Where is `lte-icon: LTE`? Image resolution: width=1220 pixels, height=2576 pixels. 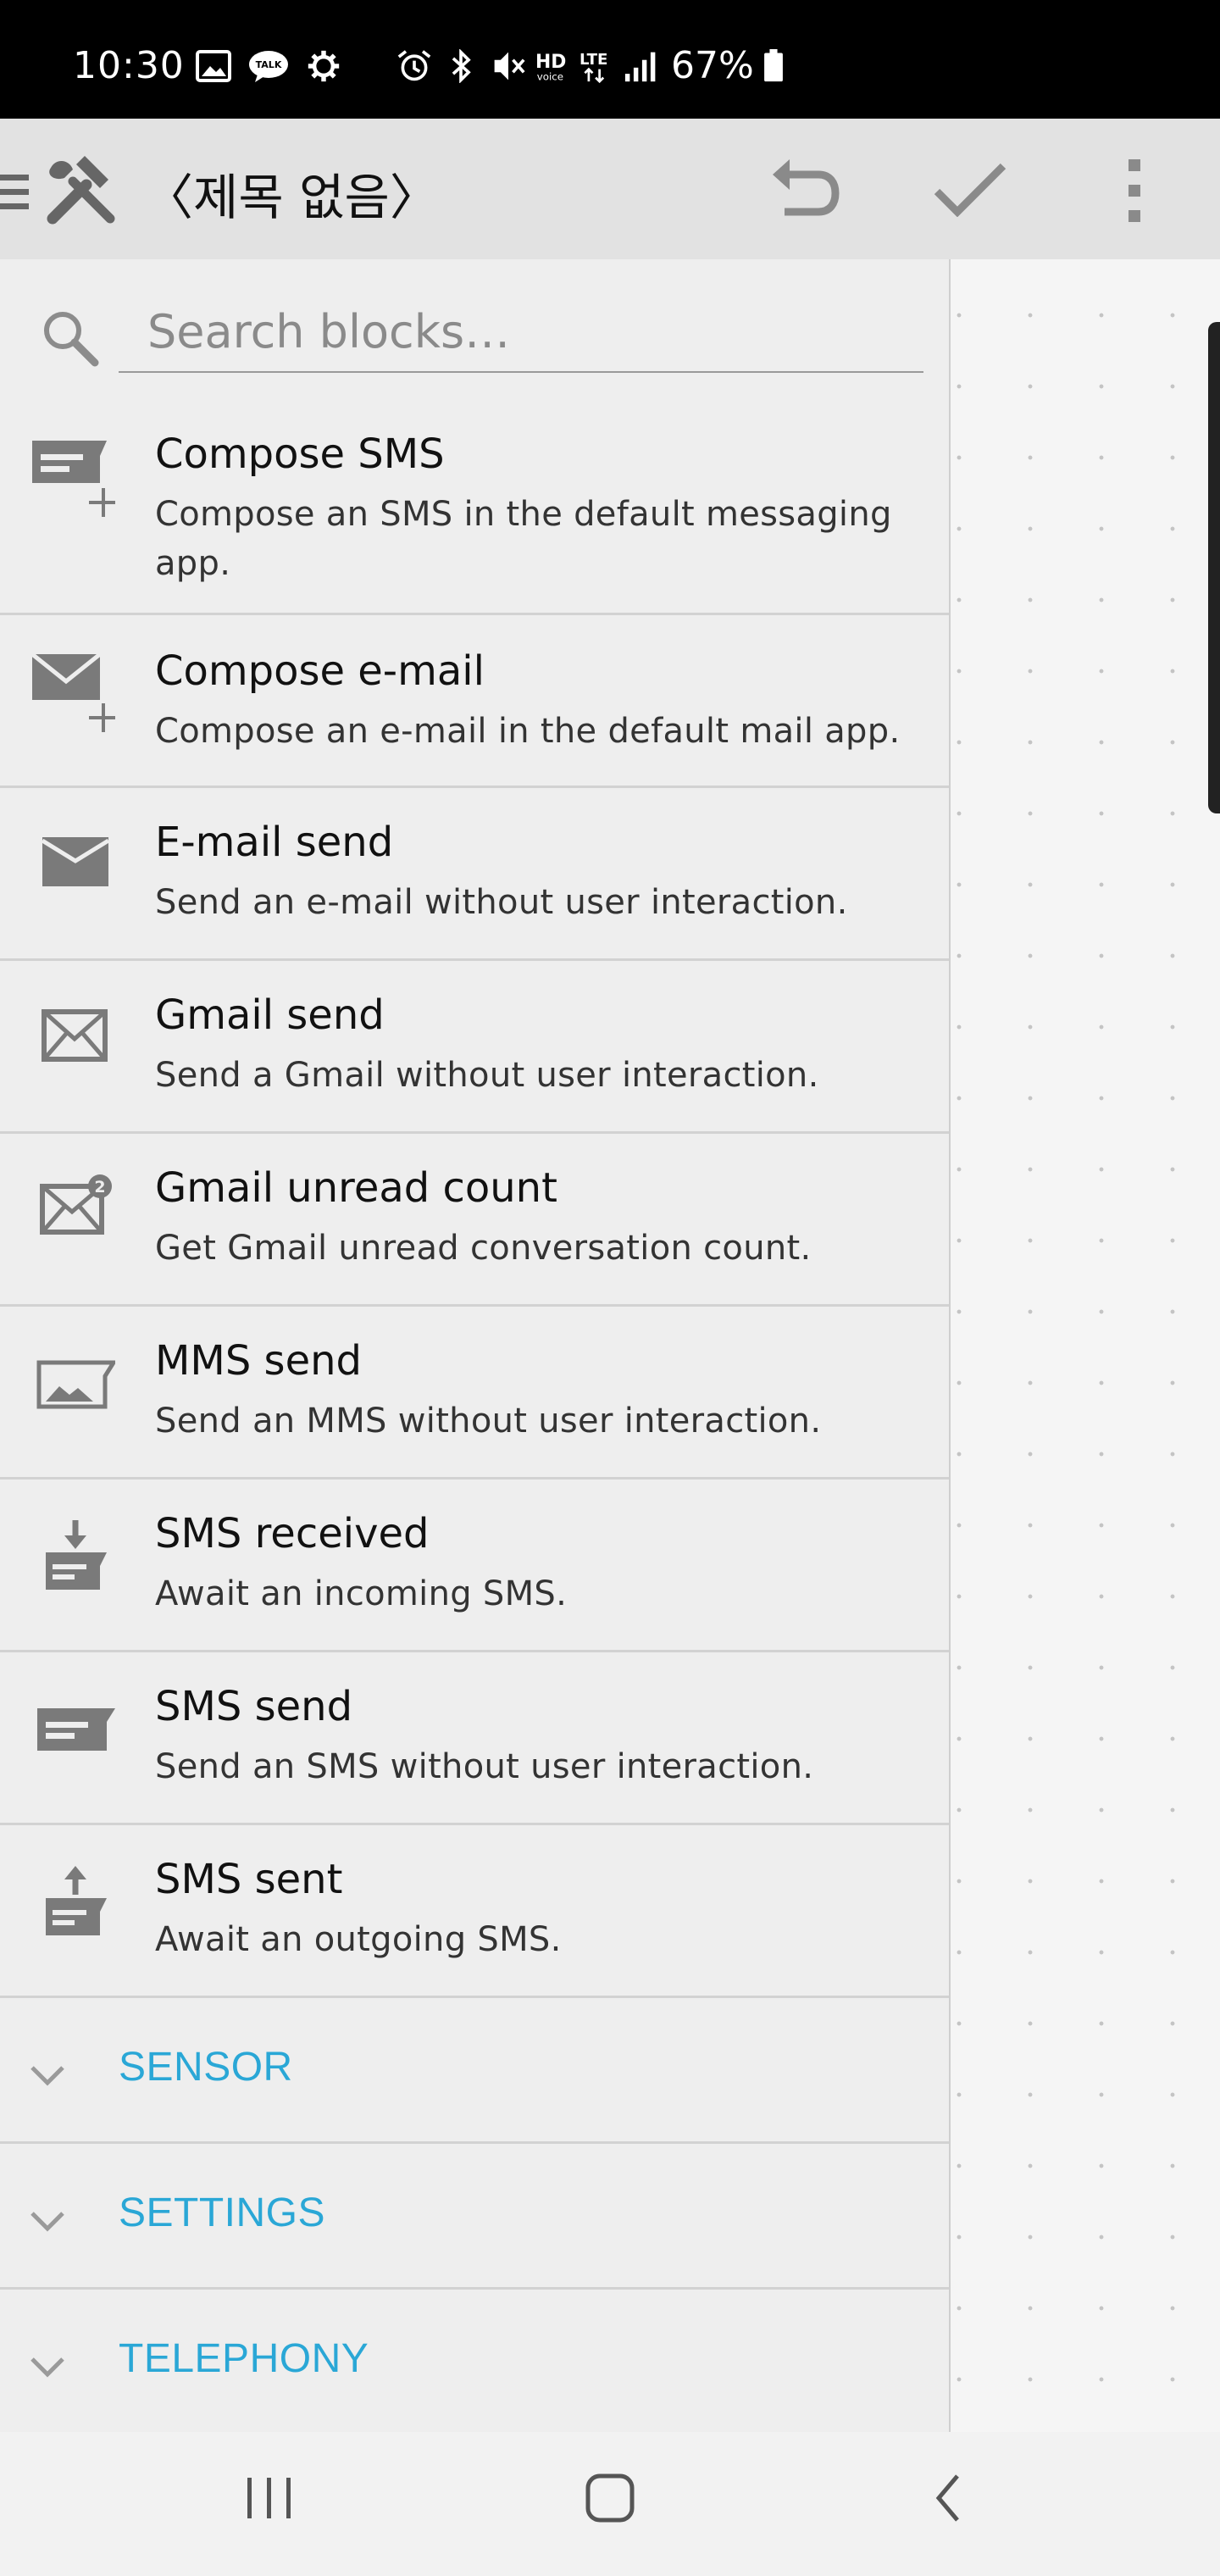 lte-icon: LTE is located at coordinates (593, 67).